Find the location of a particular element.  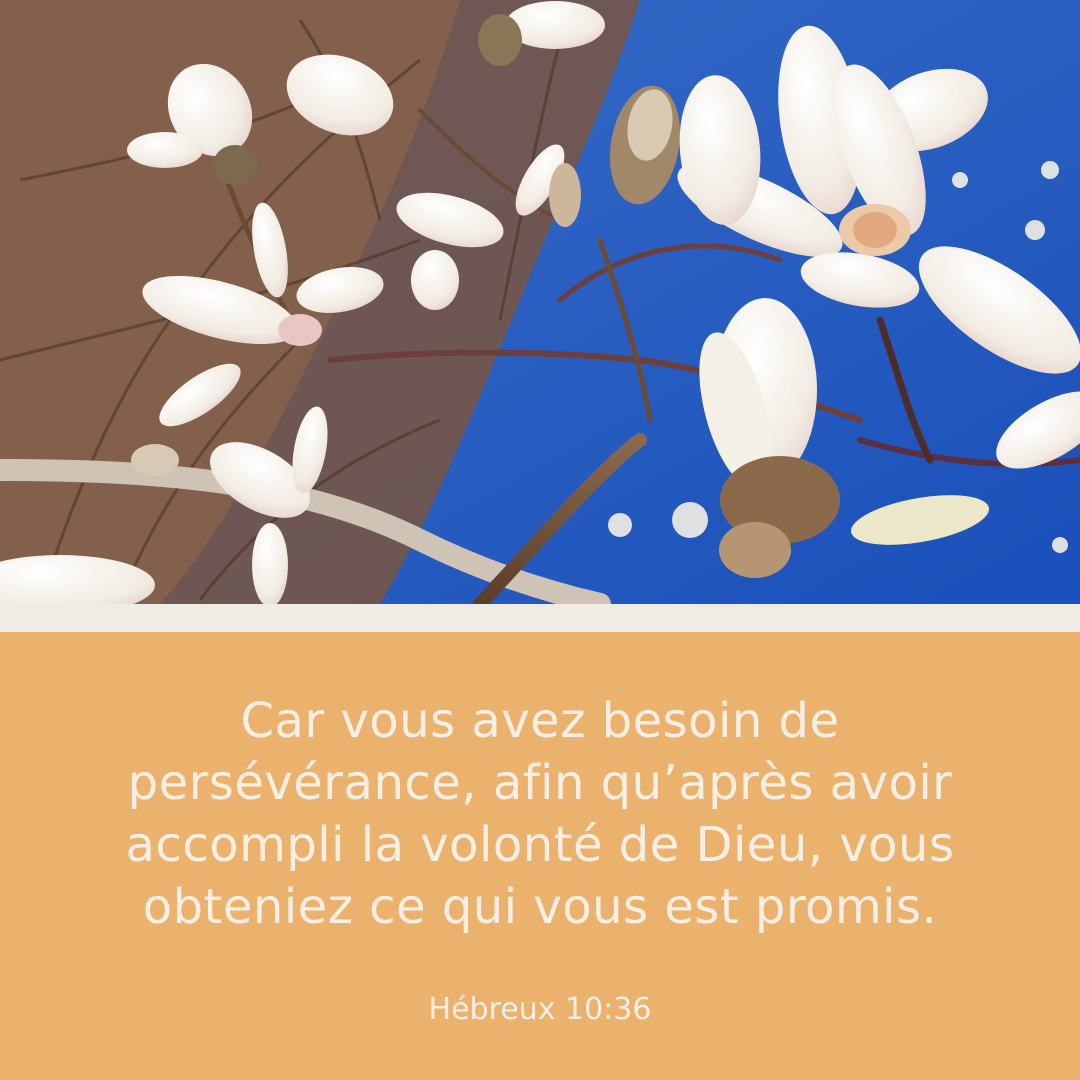

verse-line: persévérance, afin qu’après avoir is located at coordinates (540, 783).